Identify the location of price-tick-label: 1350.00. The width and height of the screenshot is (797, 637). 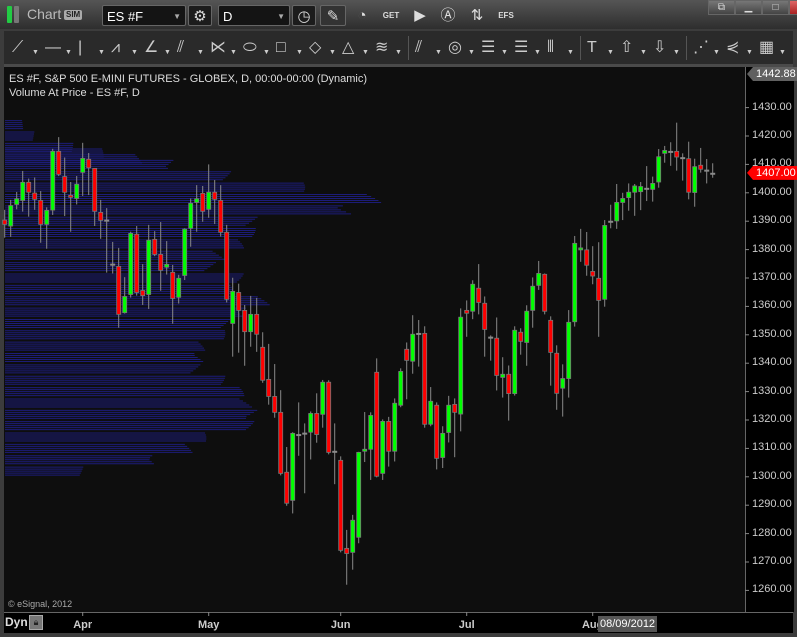
(772, 333).